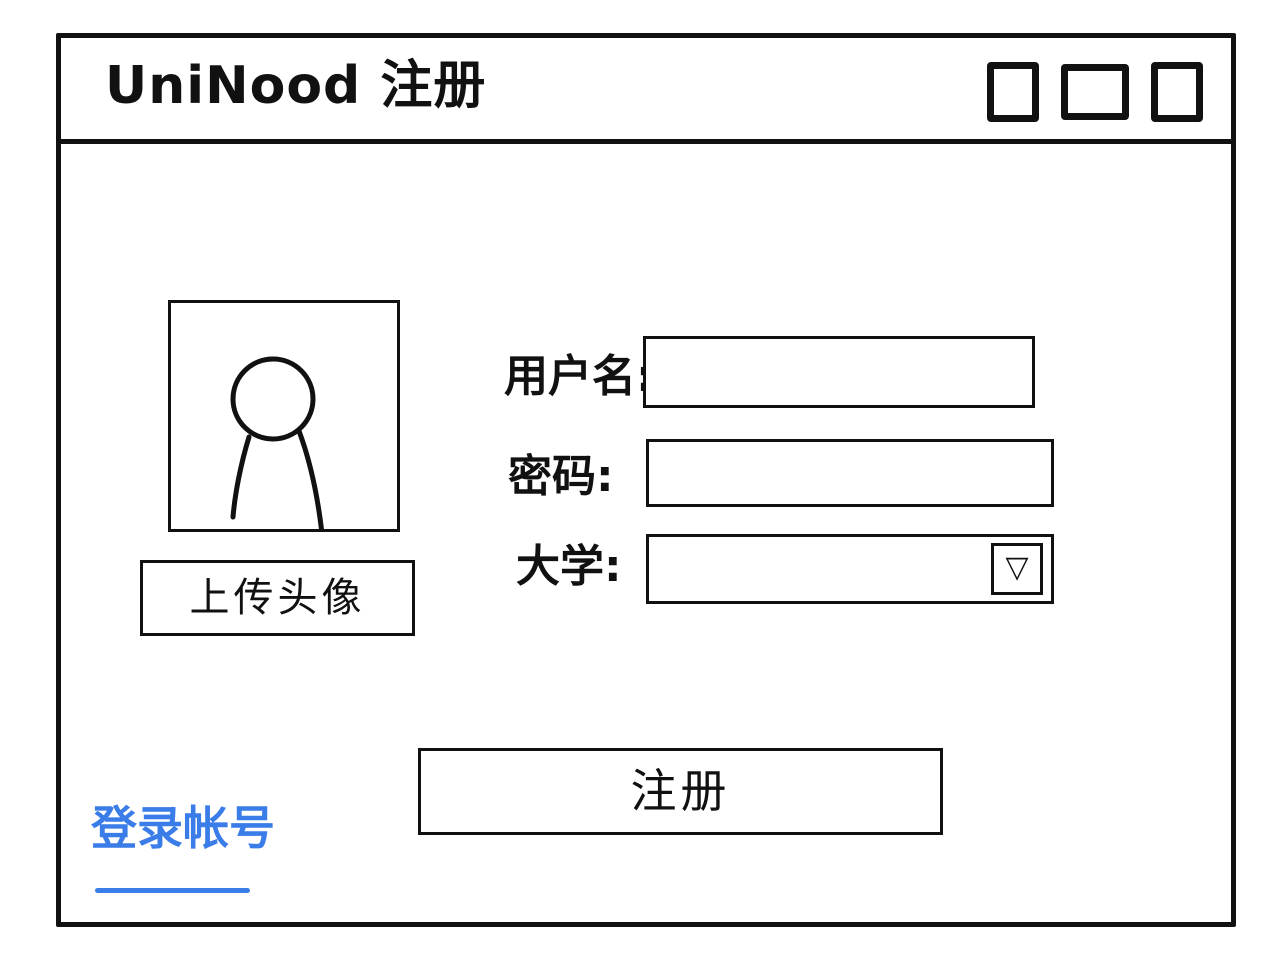  I want to click on password-field, so click(850, 473).